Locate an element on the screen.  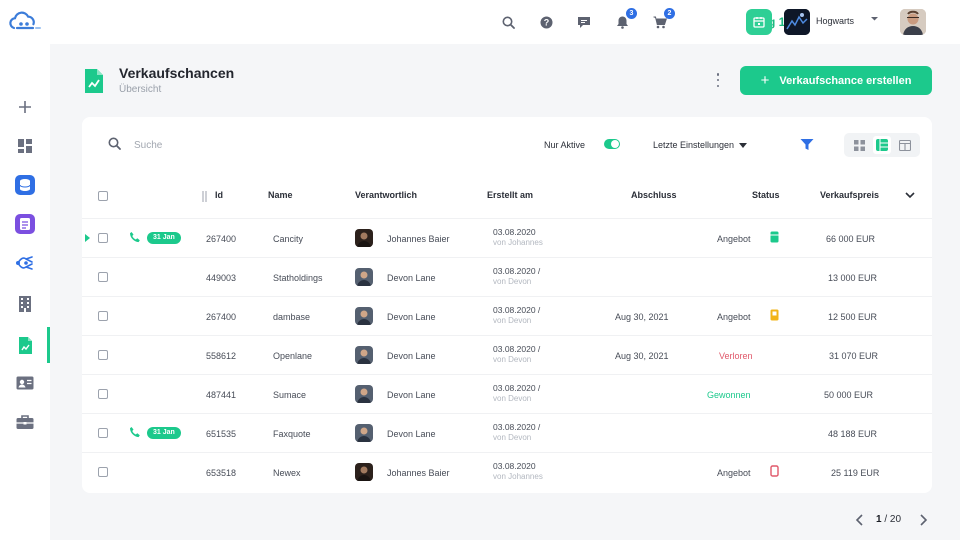
expand-row-arrow-icon is located at coordinates (87, 238).